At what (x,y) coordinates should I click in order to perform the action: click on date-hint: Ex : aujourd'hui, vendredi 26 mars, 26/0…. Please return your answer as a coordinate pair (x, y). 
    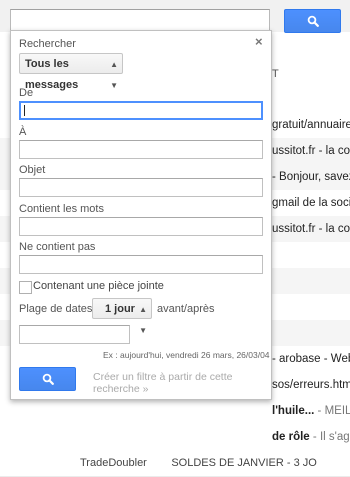
    Looking at the image, I should click on (186, 355).